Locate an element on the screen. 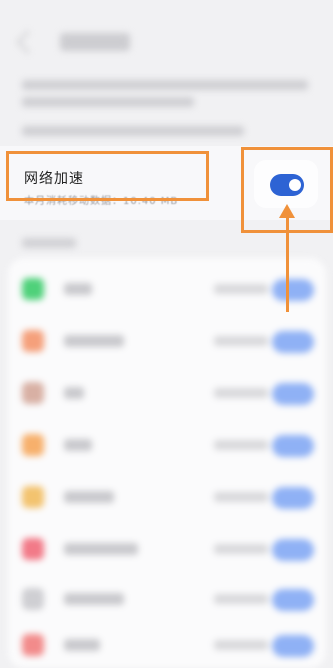 The width and height of the screenshot is (333, 668). highlight-box-title is located at coordinates (107, 176).